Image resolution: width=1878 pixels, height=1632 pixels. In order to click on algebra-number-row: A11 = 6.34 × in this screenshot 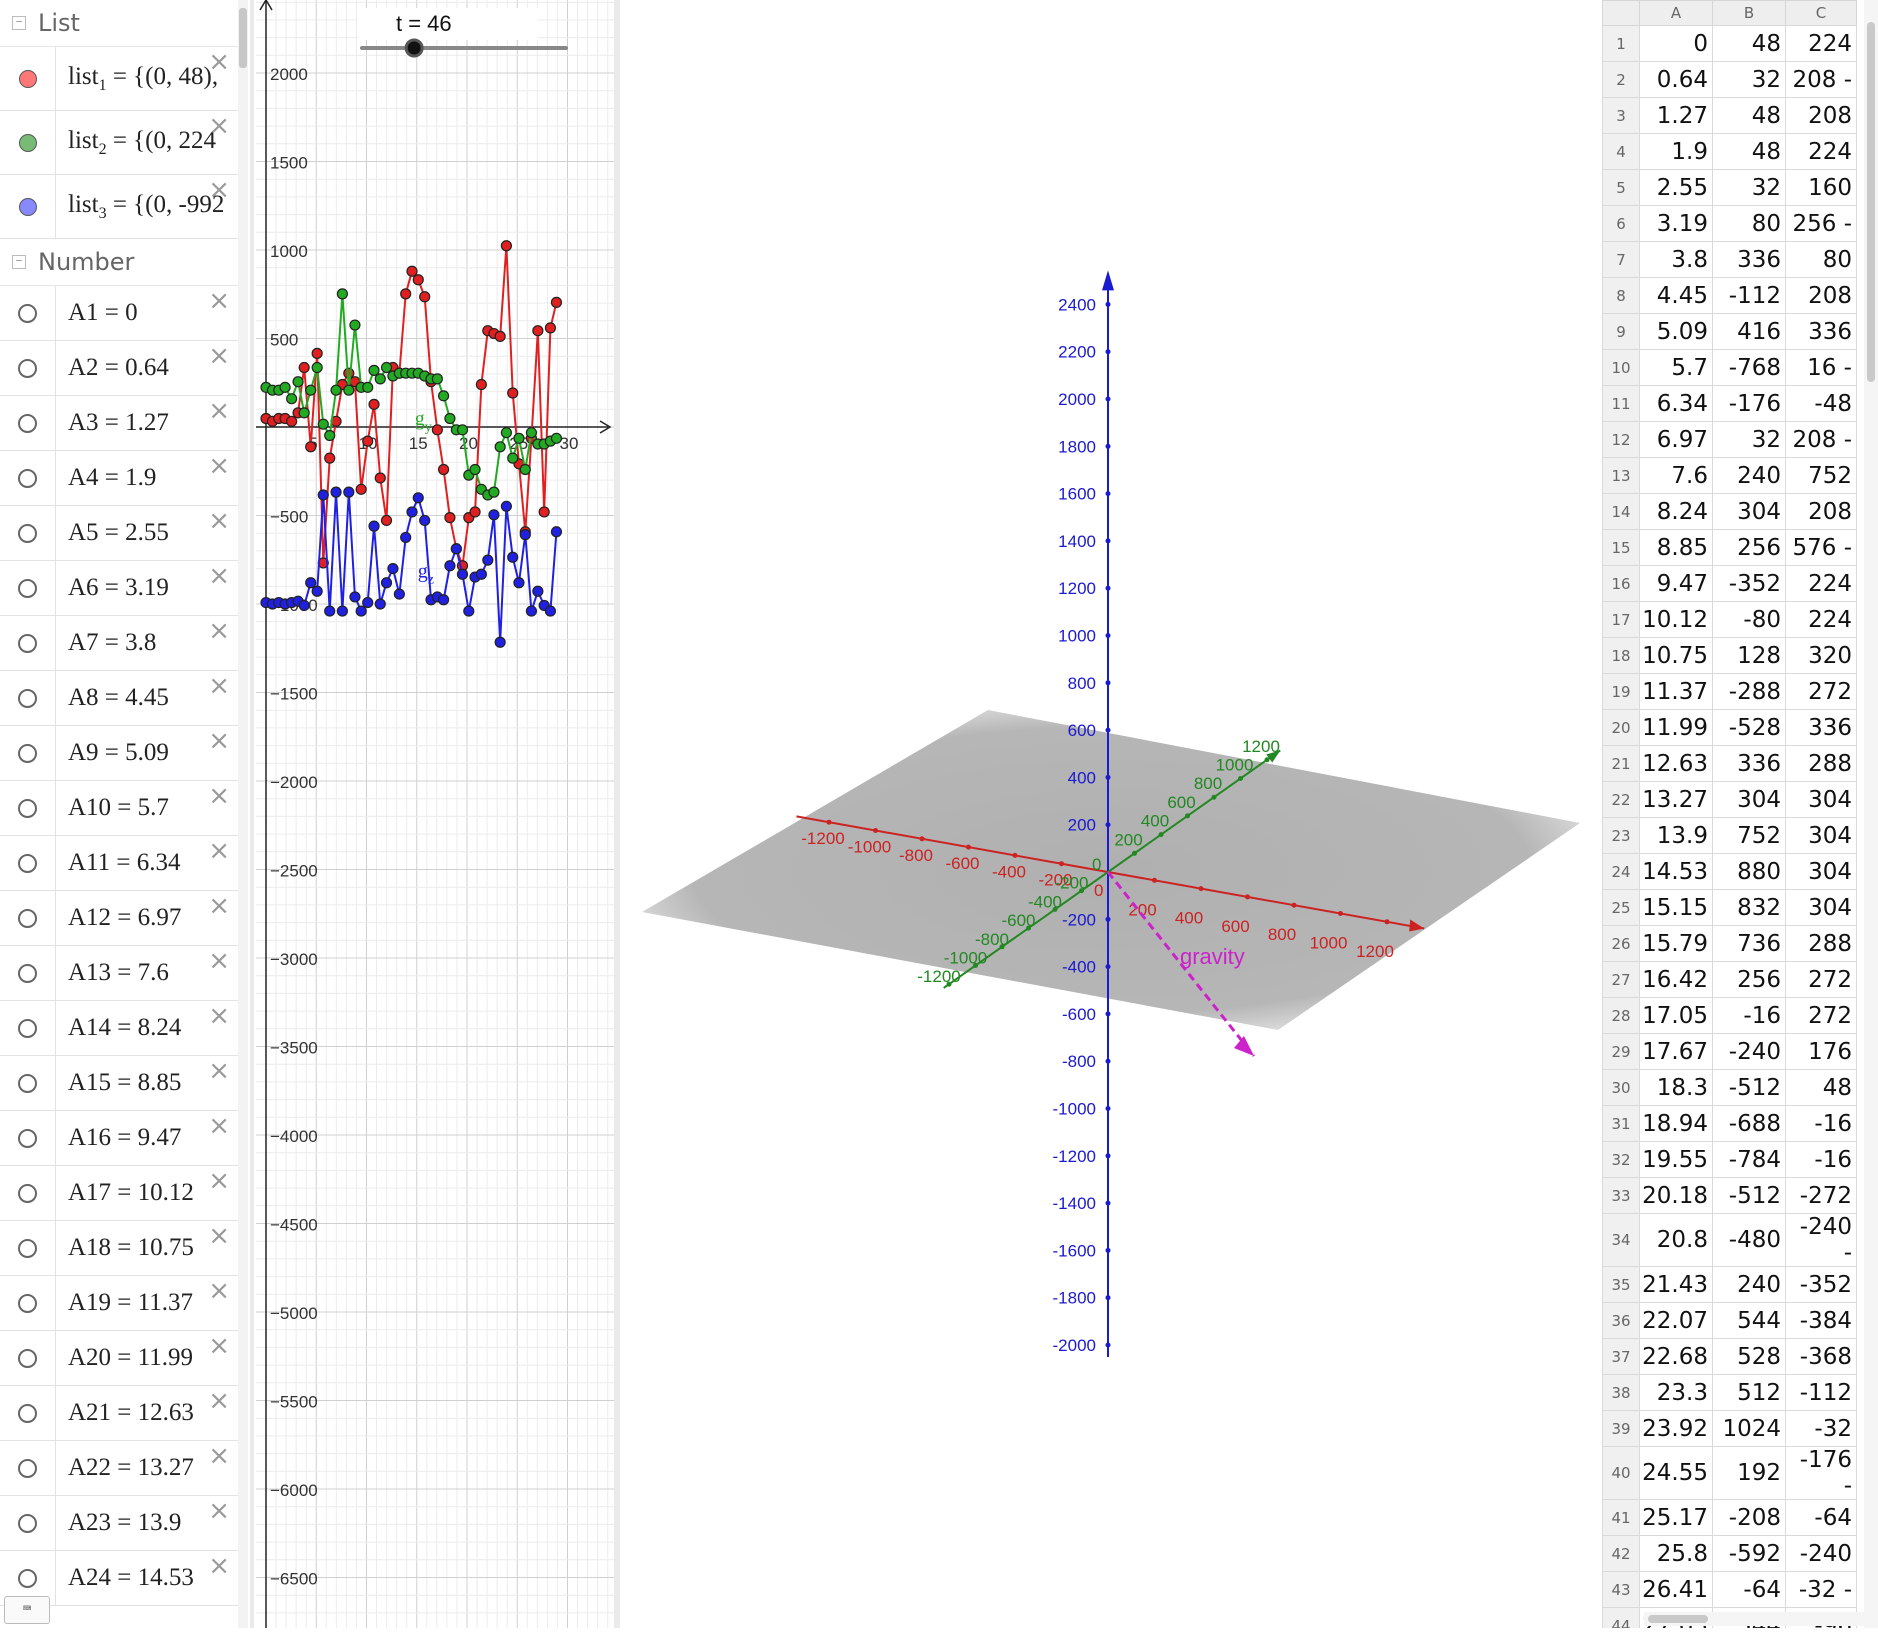, I will do `click(124, 863)`.